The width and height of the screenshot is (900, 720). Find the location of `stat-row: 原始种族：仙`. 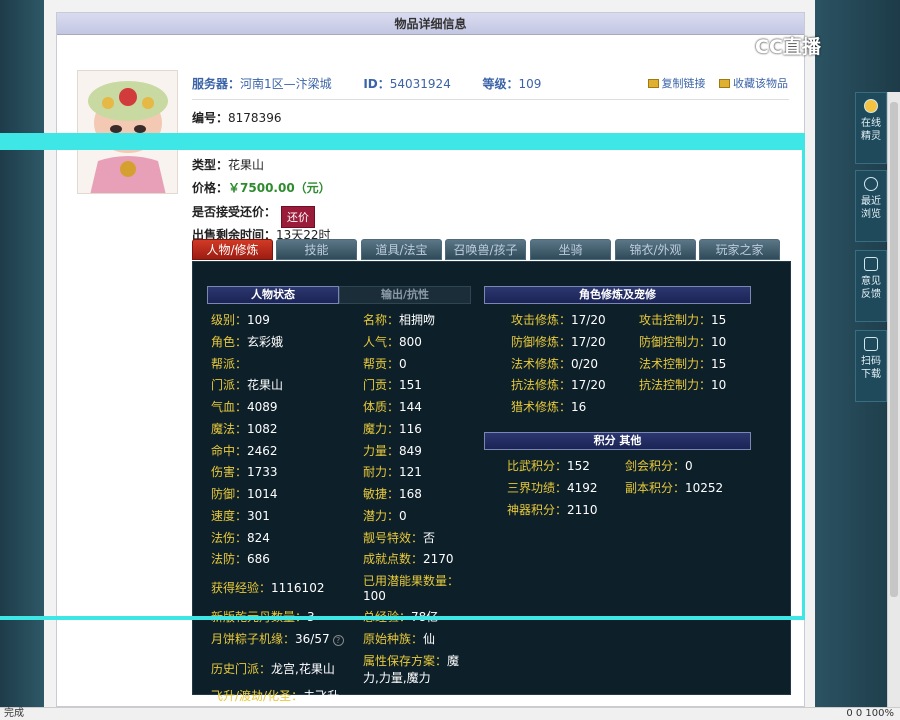

stat-row: 原始种族：仙 is located at coordinates (399, 639).